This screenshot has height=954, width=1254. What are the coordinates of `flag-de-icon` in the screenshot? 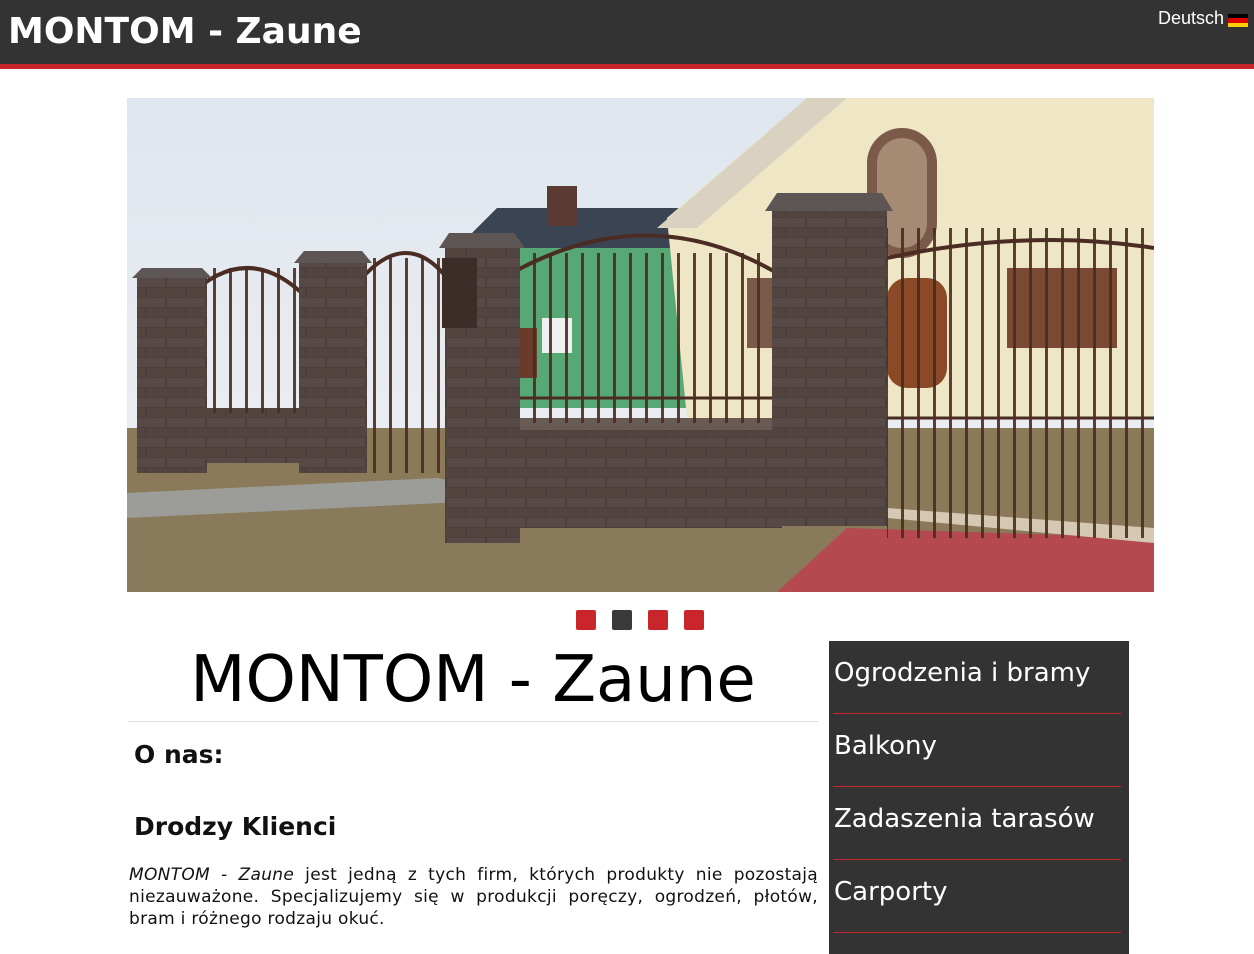 It's located at (1238, 20).